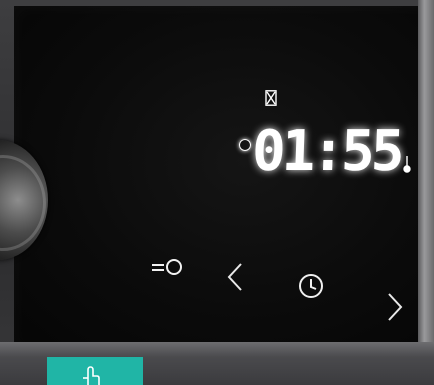 Image resolution: width=434 pixels, height=385 pixels. What do you see at coordinates (395, 307) in the screenshot?
I see `chevron-right-icon` at bounding box center [395, 307].